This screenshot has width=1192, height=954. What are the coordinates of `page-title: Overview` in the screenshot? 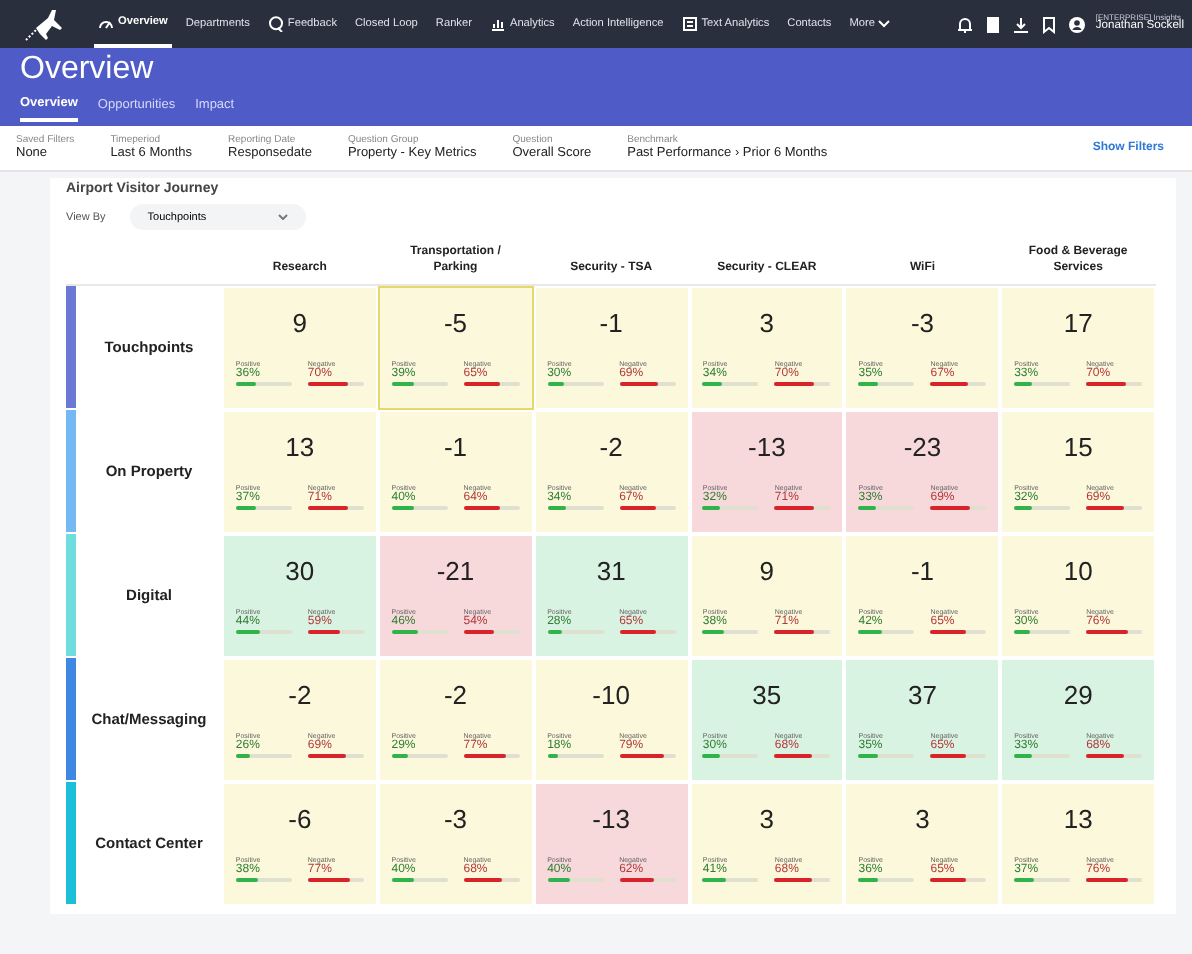 It's located at (88, 70).